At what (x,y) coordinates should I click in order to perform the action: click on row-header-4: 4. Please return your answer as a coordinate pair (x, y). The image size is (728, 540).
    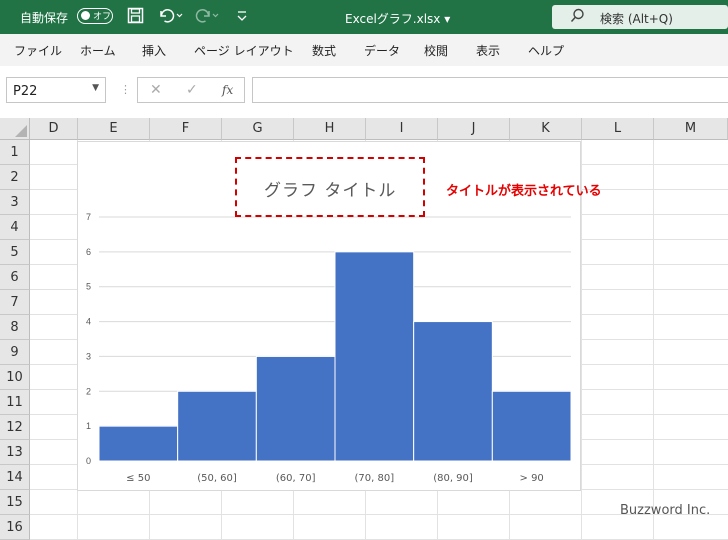
    Looking at the image, I should click on (15, 227).